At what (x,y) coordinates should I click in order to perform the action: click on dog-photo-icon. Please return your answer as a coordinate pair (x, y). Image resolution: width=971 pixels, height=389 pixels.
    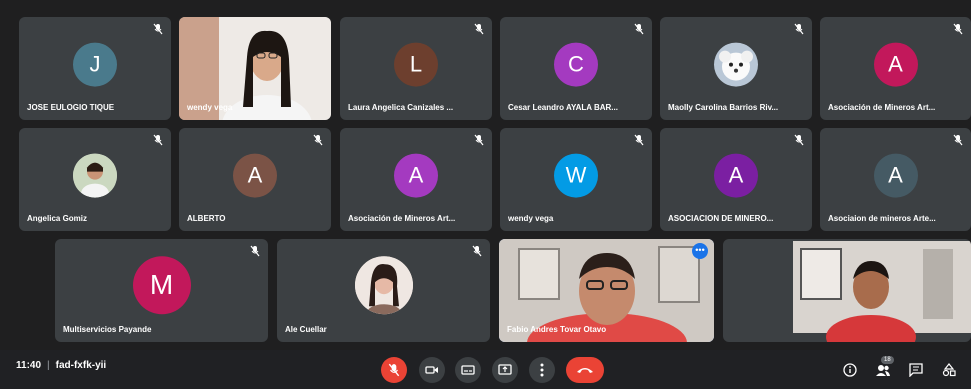
    Looking at the image, I should click on (736, 65).